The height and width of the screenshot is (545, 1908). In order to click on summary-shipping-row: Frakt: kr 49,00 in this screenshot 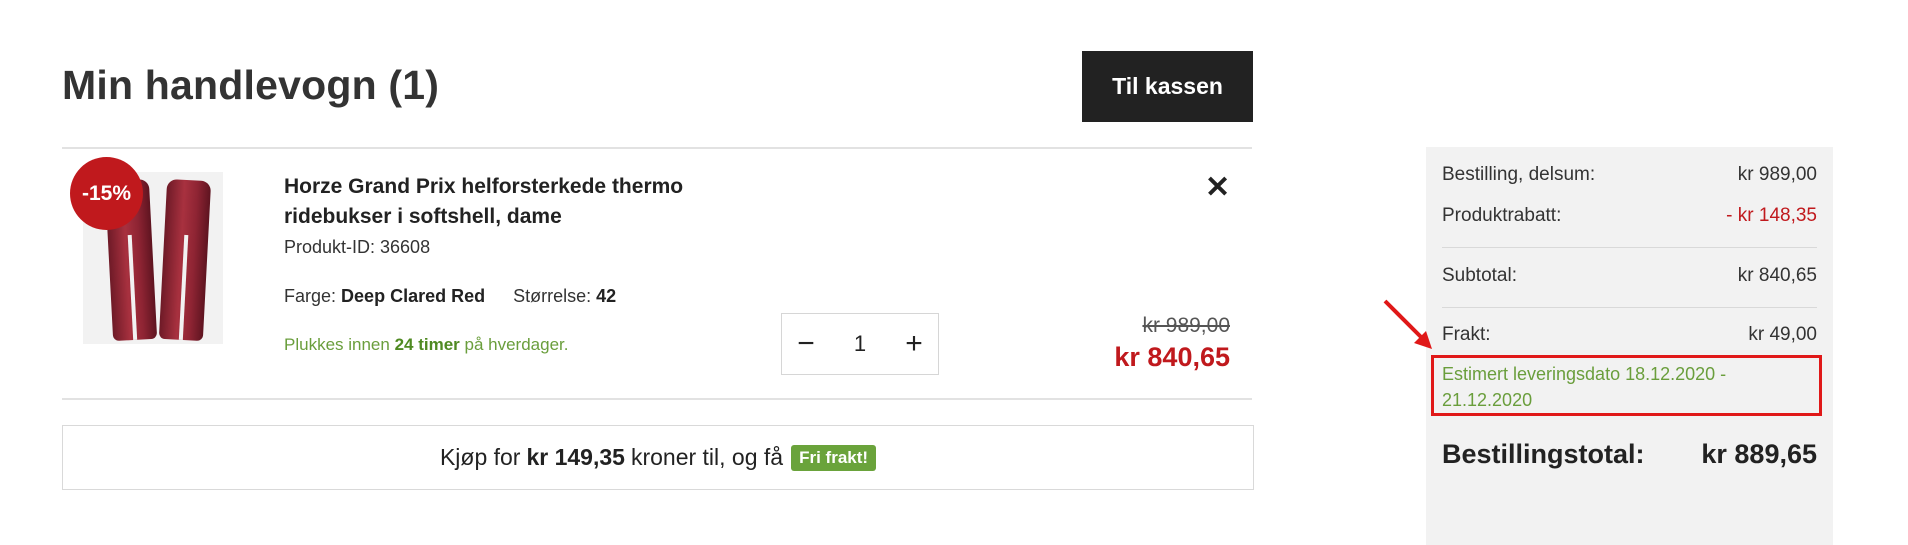, I will do `click(1629, 335)`.